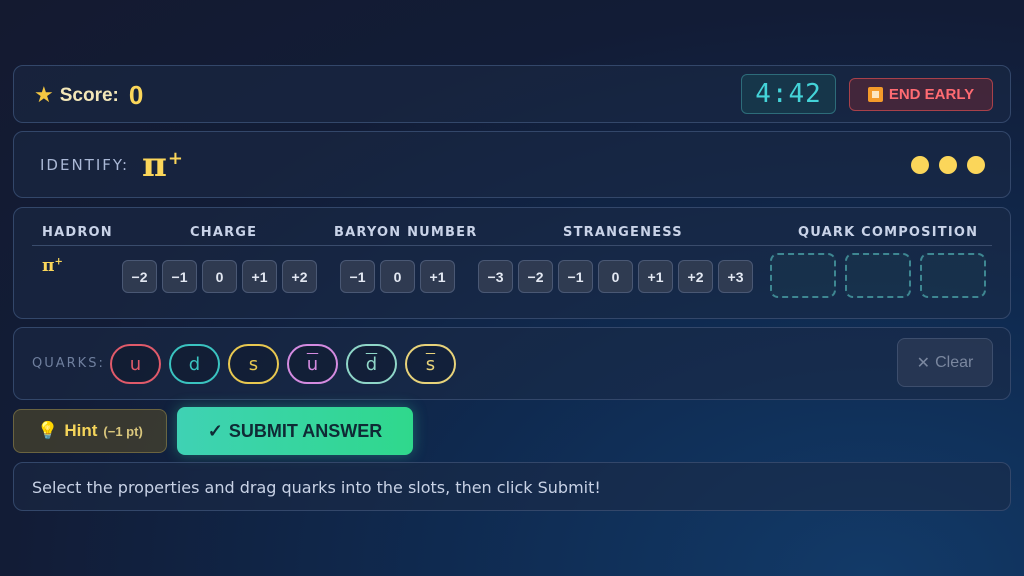  What do you see at coordinates (44, 95) in the screenshot?
I see `star-icon: ★` at bounding box center [44, 95].